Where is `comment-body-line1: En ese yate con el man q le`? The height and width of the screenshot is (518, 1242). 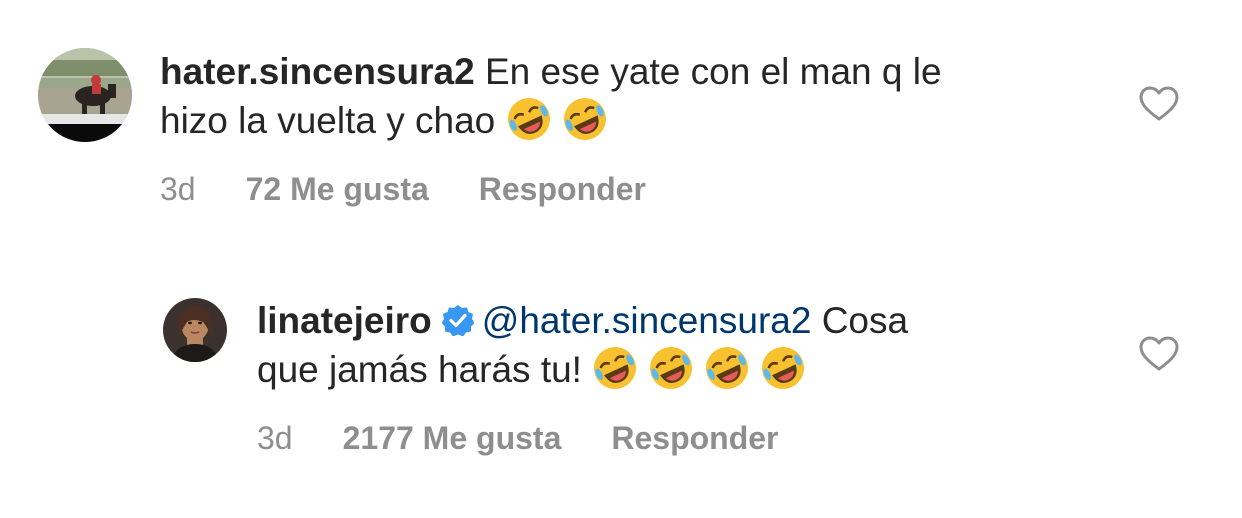 comment-body-line1: En ese yate con el man q le is located at coordinates (713, 71).